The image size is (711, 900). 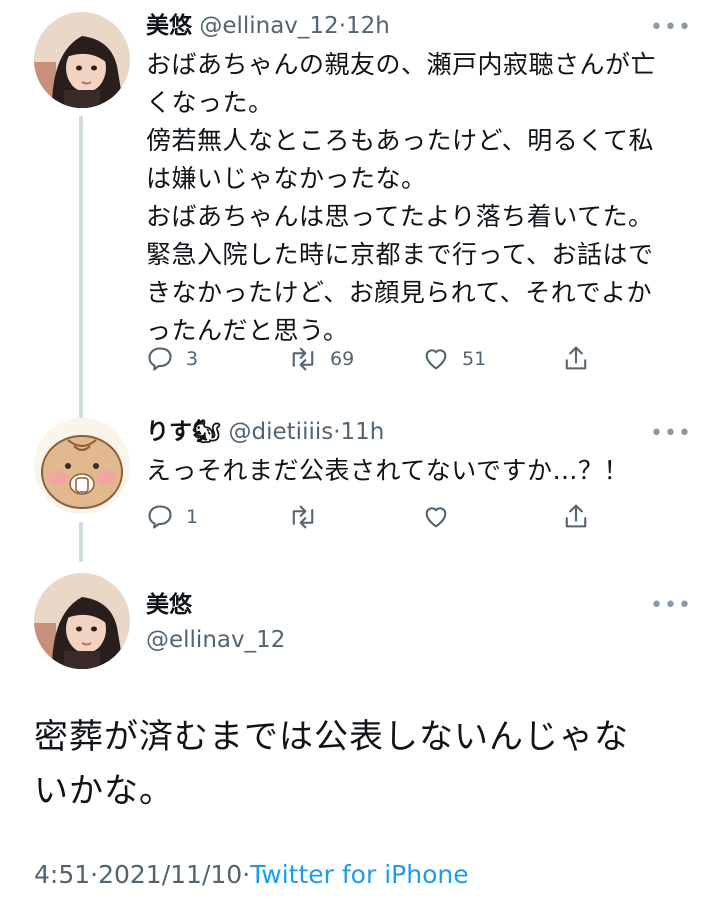 What do you see at coordinates (62, 874) in the screenshot?
I see `tweet3-time: 4:51` at bounding box center [62, 874].